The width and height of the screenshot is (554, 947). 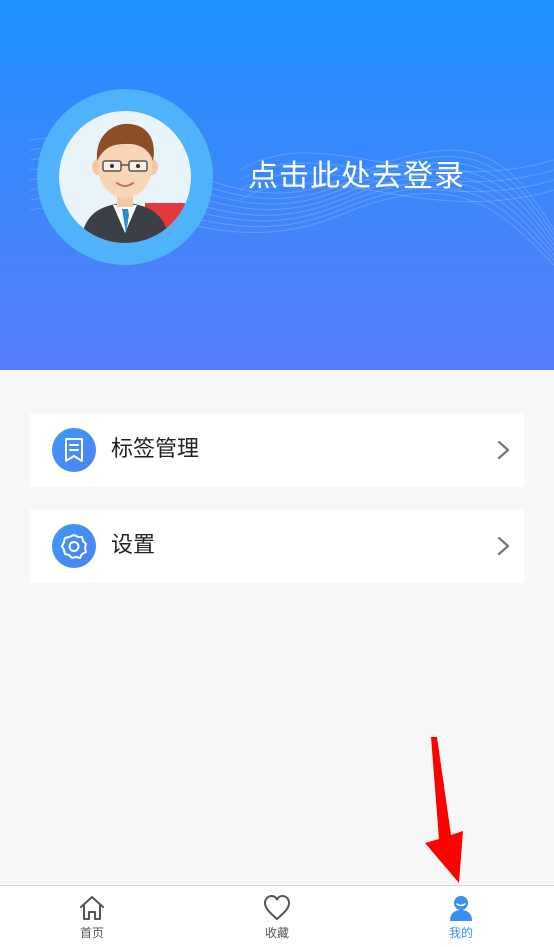 What do you see at coordinates (74, 546) in the screenshot?
I see `gear-icon` at bounding box center [74, 546].